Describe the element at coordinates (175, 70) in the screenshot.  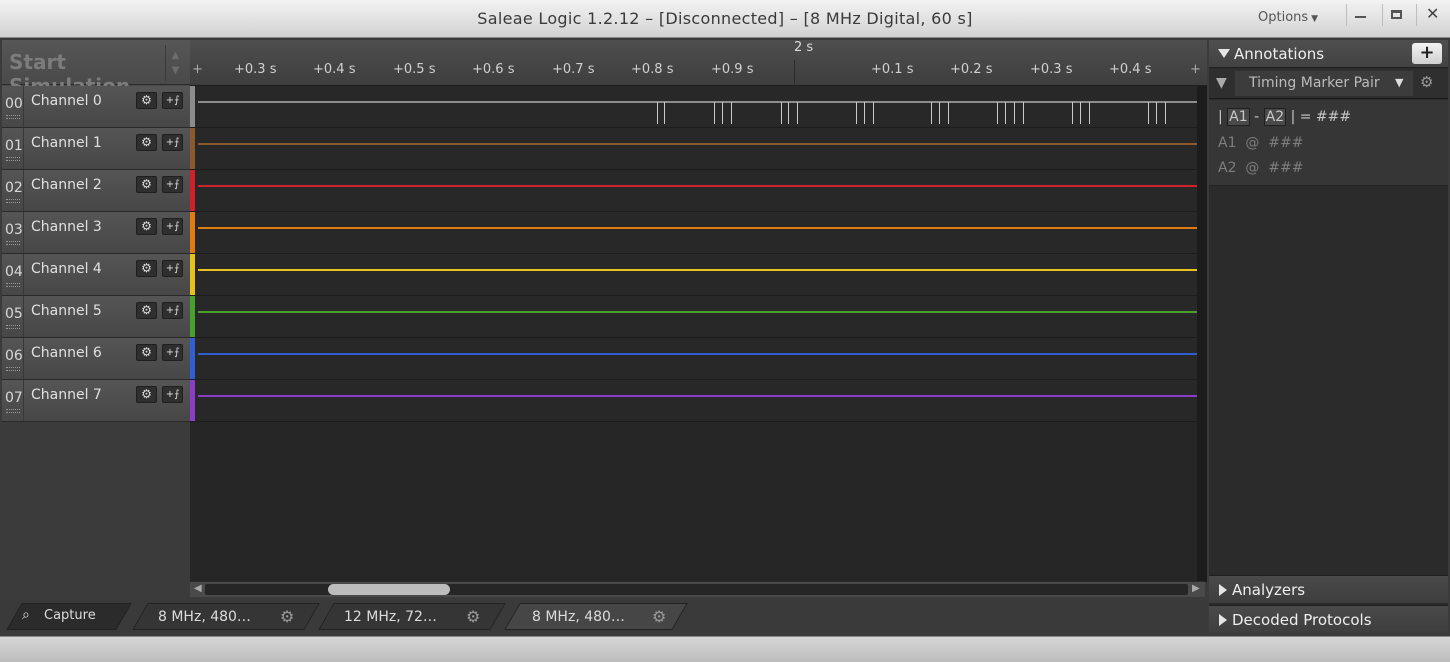
I see `chevron-down-icon: ▼` at that location.